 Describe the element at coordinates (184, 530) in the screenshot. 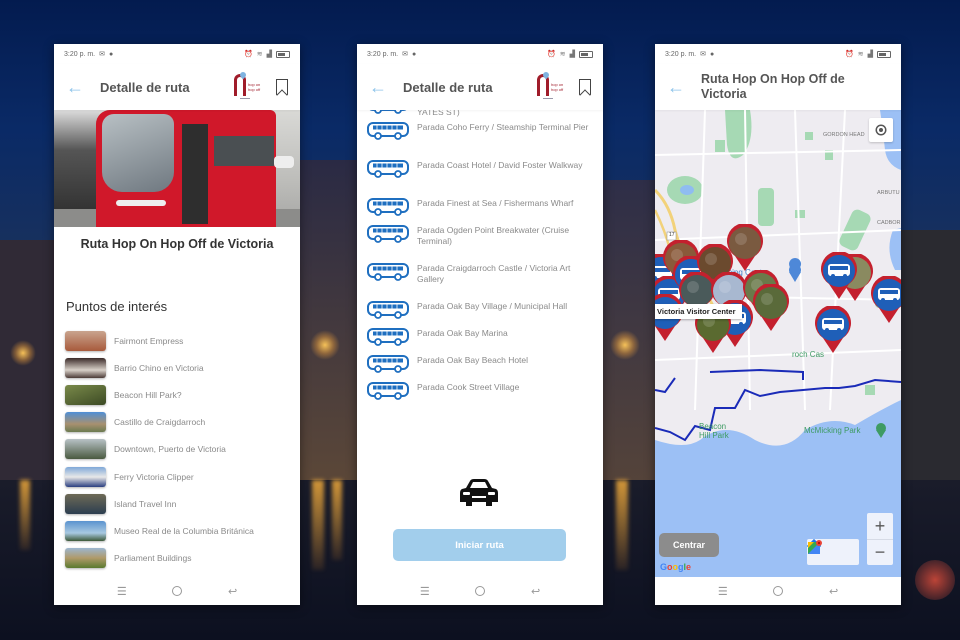

I see `poi-label: Museo Real de la Columbia Británica` at that location.